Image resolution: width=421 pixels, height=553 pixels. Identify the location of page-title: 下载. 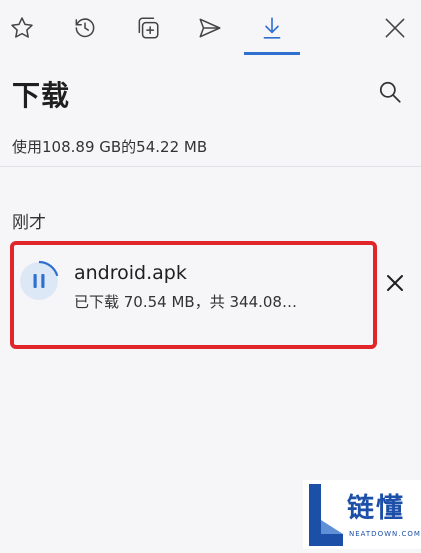
(41, 95).